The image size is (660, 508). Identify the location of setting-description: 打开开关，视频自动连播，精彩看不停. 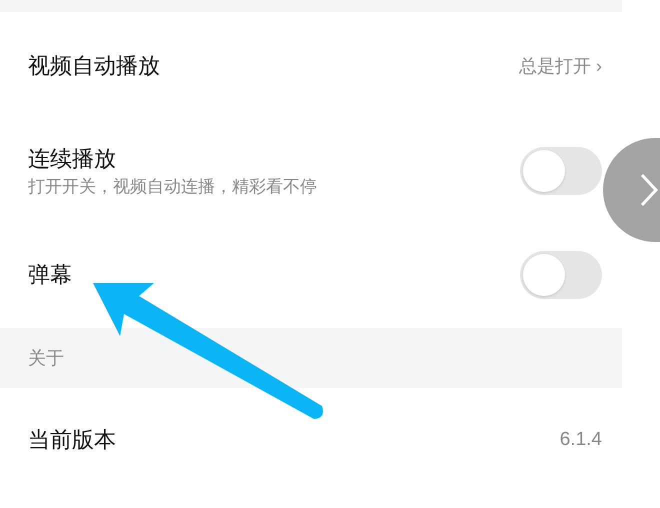
(172, 186).